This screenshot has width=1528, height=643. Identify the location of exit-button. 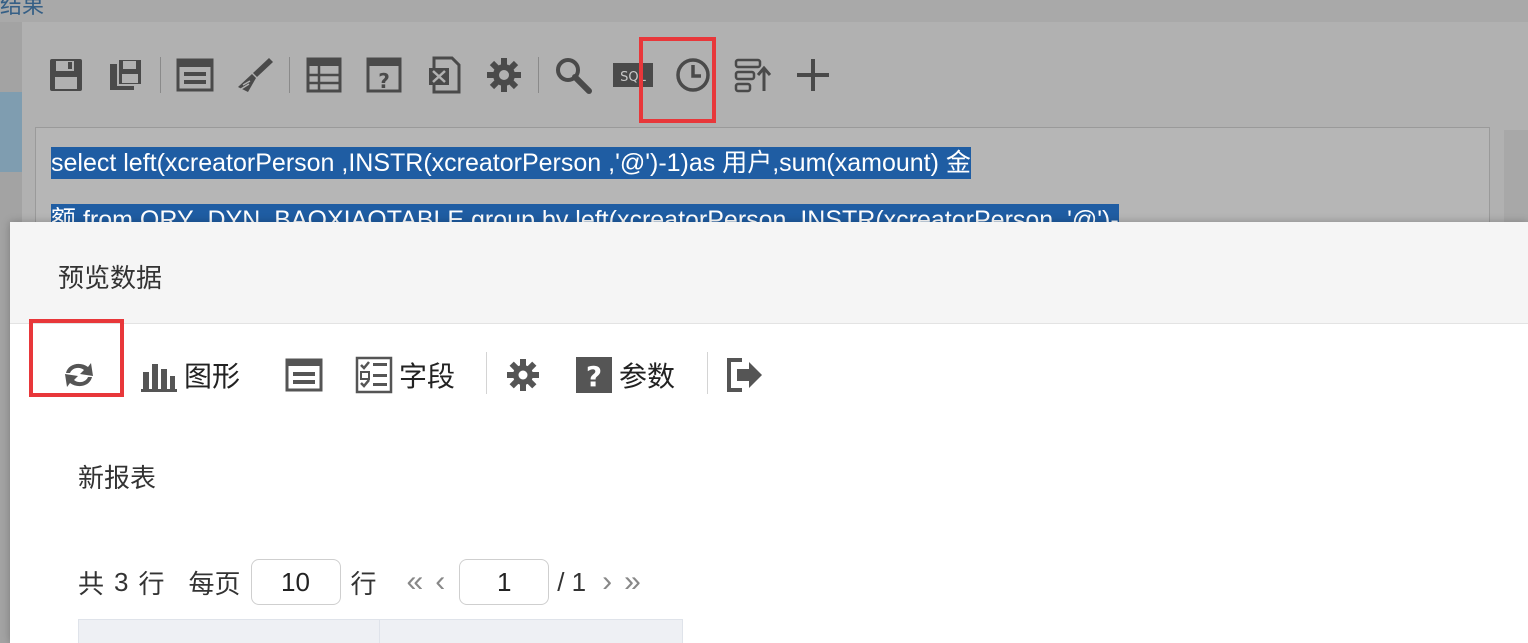
(745, 375).